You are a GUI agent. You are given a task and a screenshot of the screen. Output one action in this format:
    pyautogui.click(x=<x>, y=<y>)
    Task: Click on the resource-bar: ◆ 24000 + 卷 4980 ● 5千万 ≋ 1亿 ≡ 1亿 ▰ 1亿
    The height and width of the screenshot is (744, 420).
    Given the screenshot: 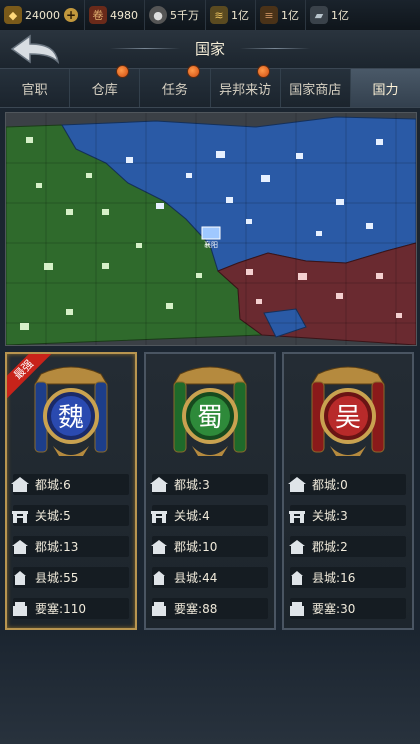 What is the action you would take?
    pyautogui.click(x=210, y=15)
    